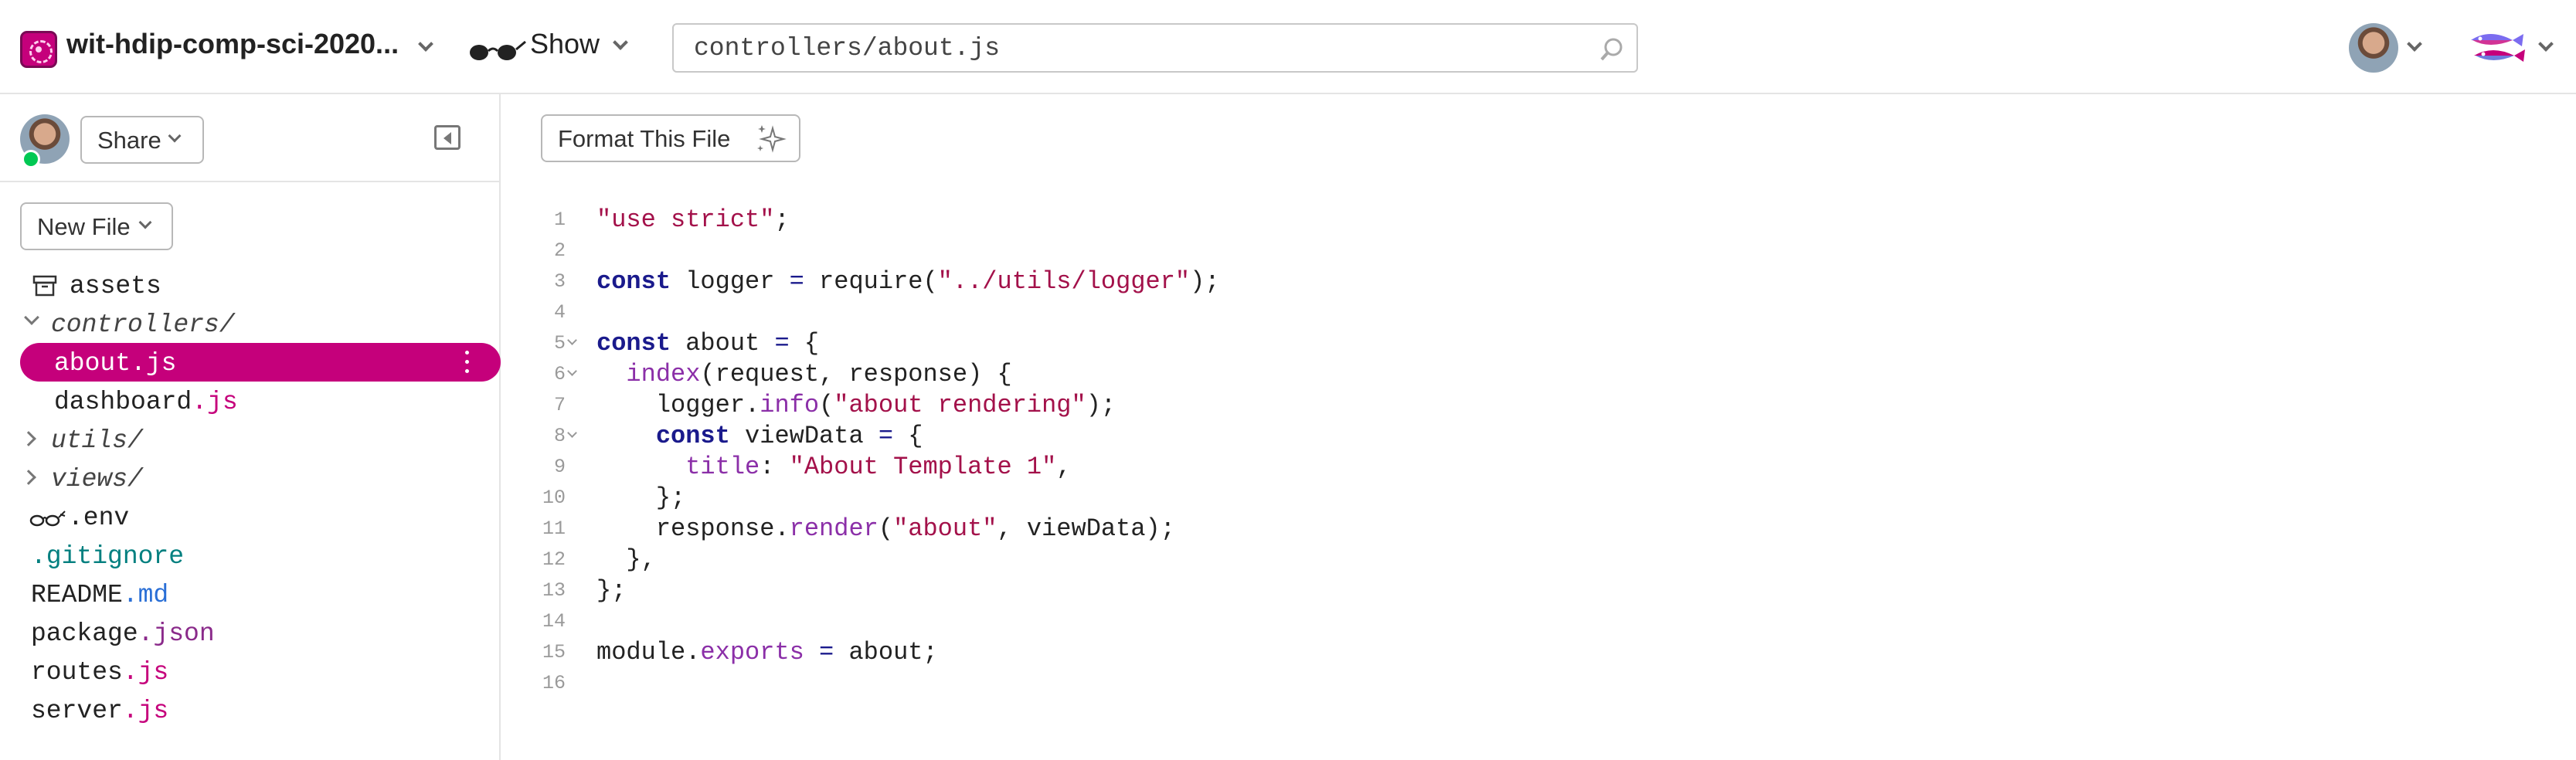 This screenshot has height=760, width=2576. I want to click on code-line: 15 module.exports = about;, so click(1506, 651).